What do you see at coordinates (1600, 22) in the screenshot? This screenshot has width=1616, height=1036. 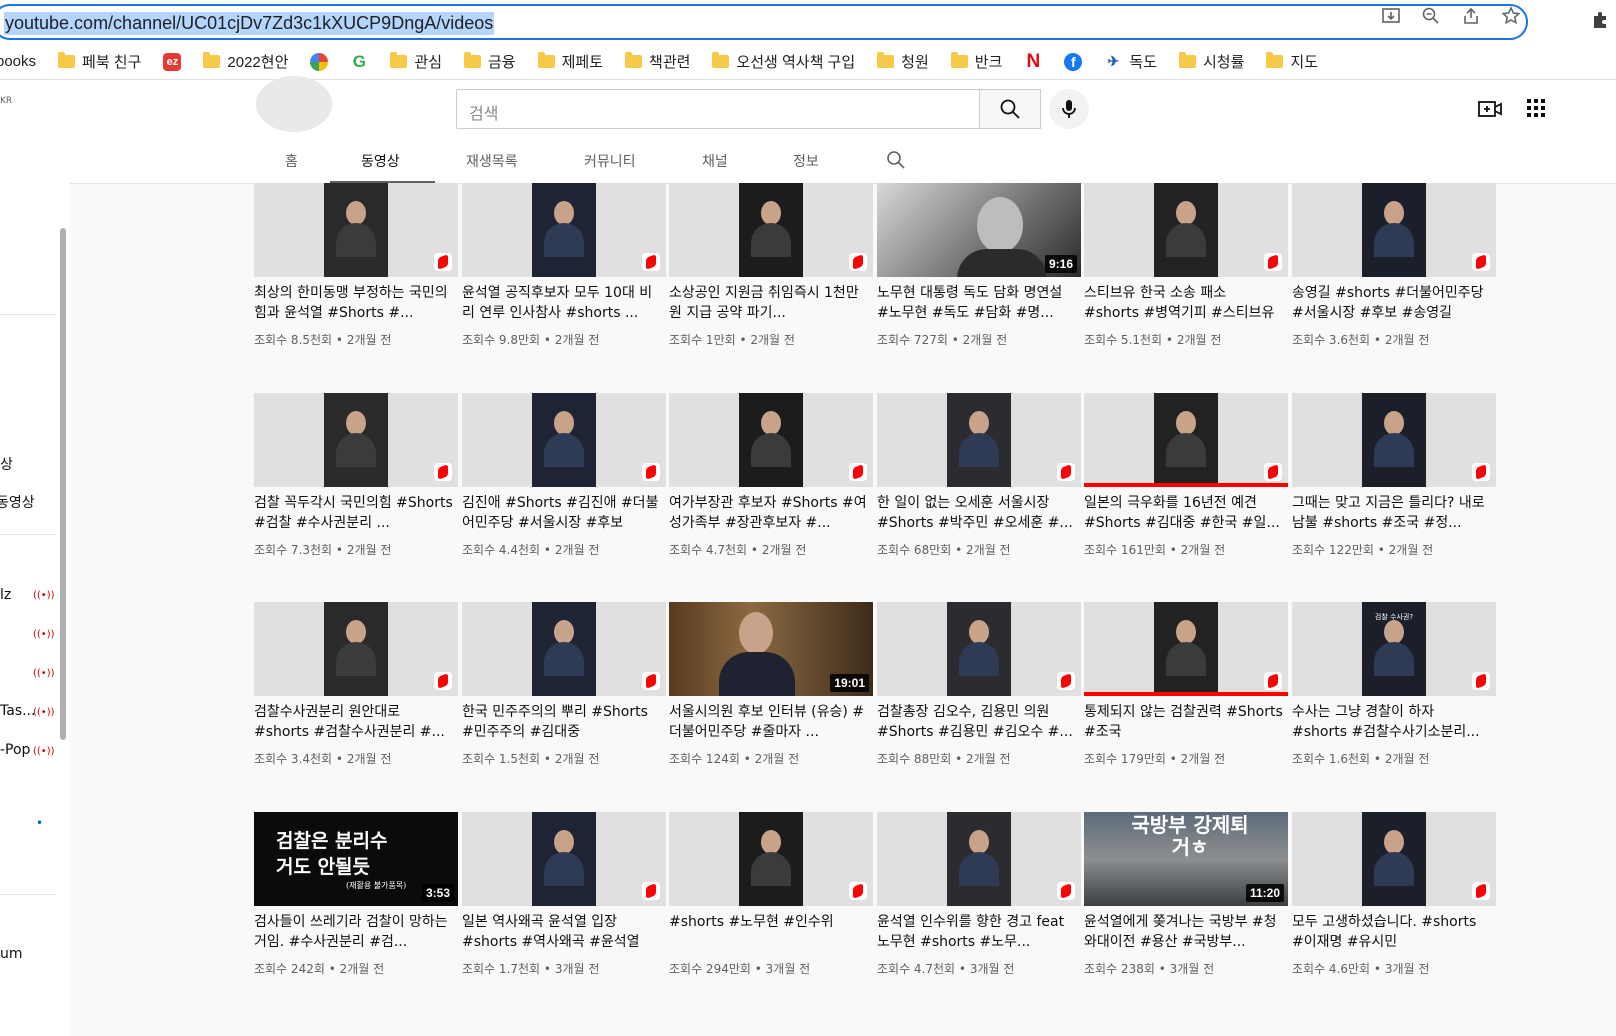 I see `extensions-icon` at bounding box center [1600, 22].